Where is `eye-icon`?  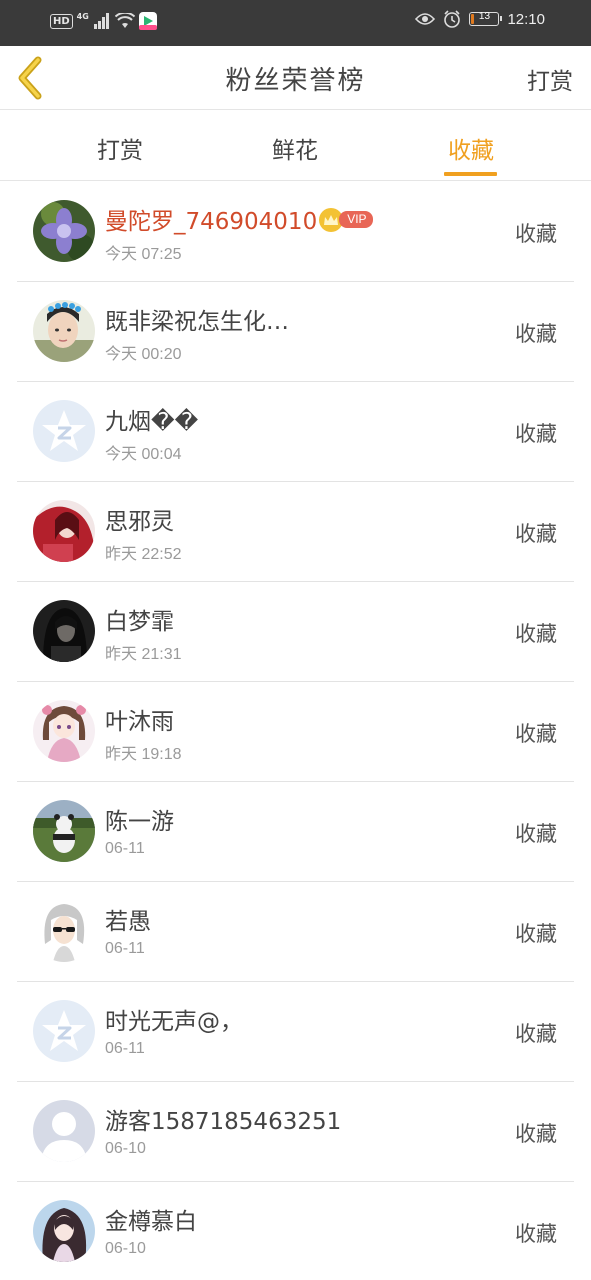
eye-icon is located at coordinates (425, 19).